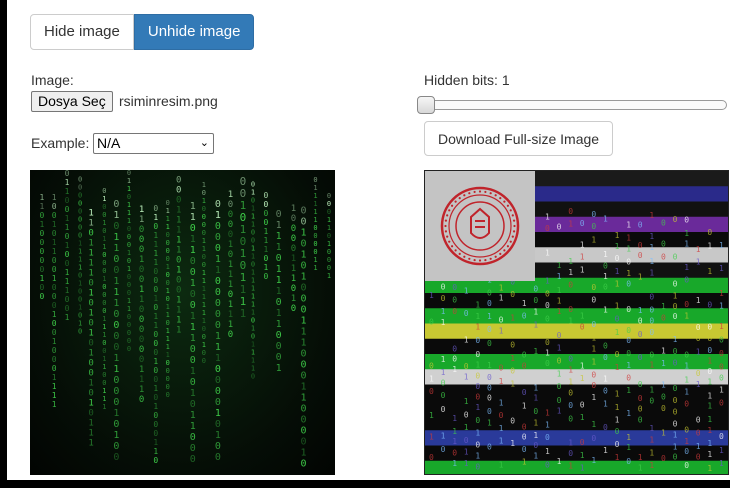 The width and height of the screenshot is (730, 488). I want to click on hidden-bits-slider, so click(572, 105).